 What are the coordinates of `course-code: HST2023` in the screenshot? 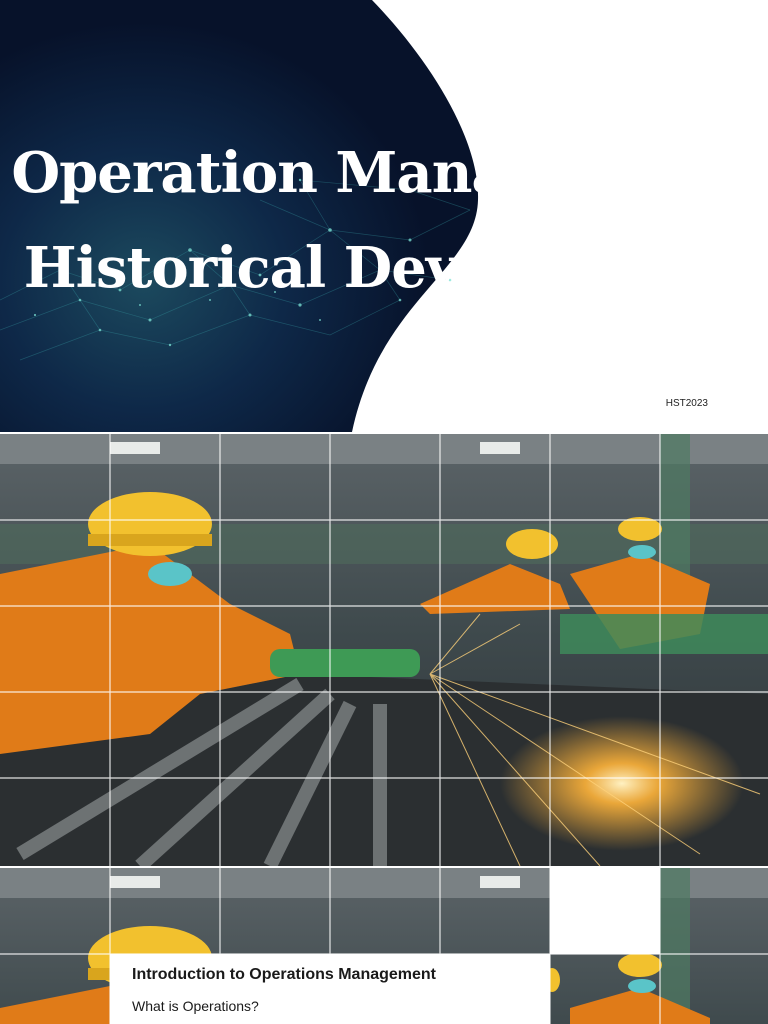 It's located at (686, 403).